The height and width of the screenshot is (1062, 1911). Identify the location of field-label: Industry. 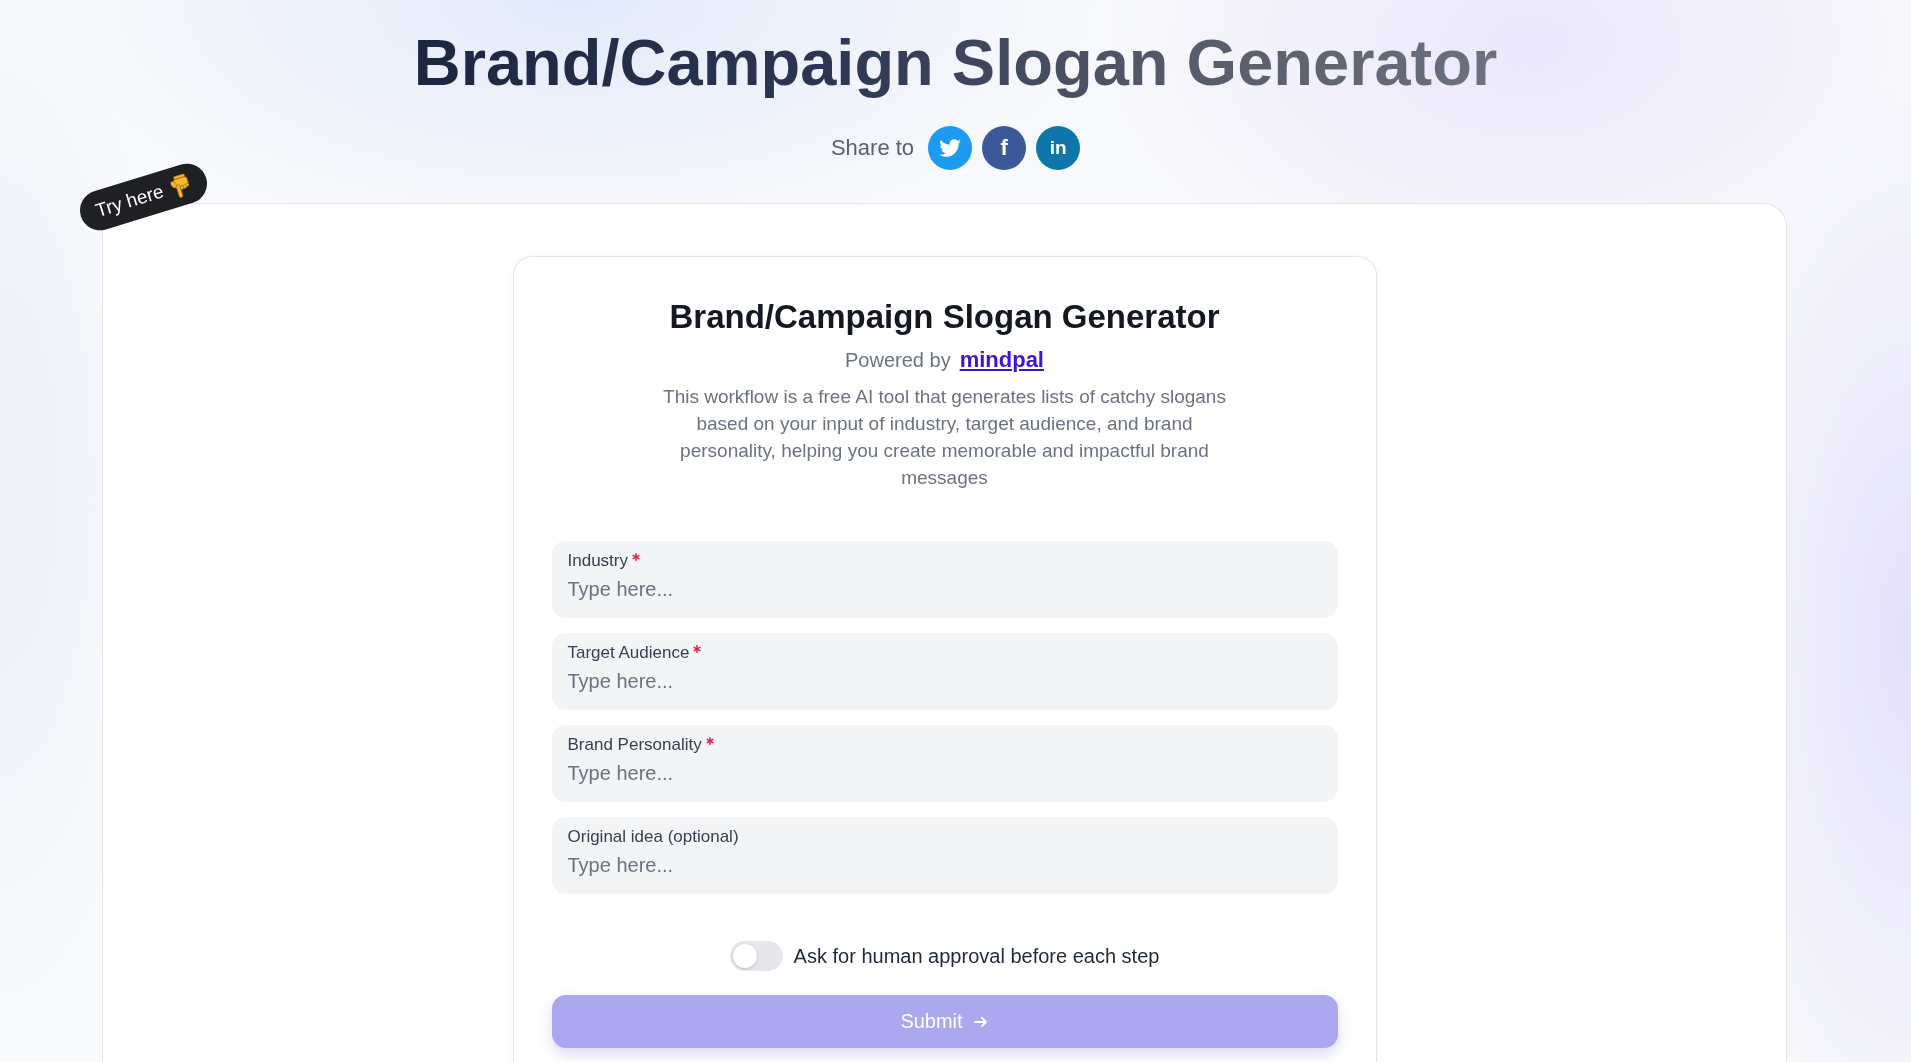
(597, 561).